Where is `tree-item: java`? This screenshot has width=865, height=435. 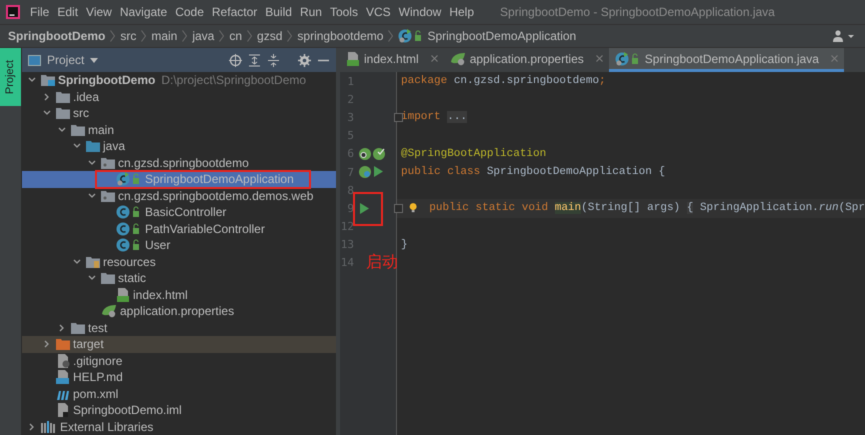
tree-item: java is located at coordinates (179, 146).